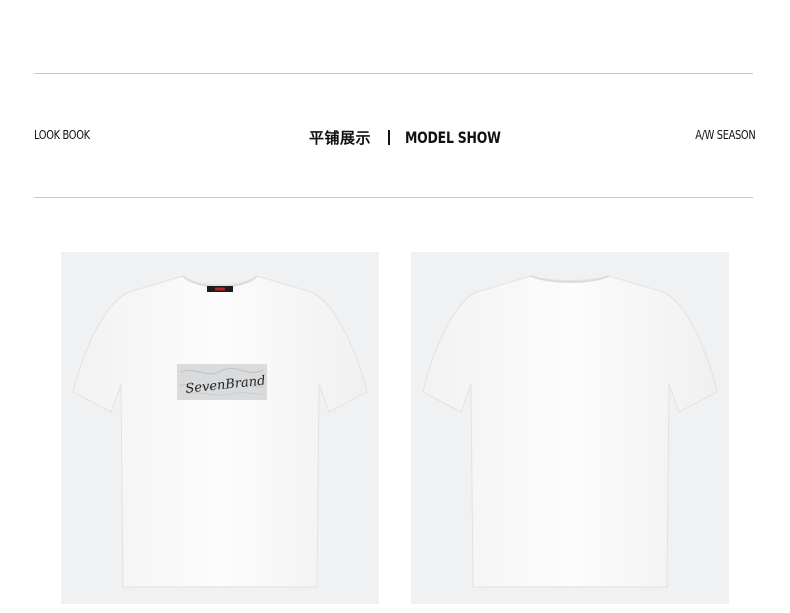  I want to click on section-title-cn: 平铺展示, so click(340, 137).